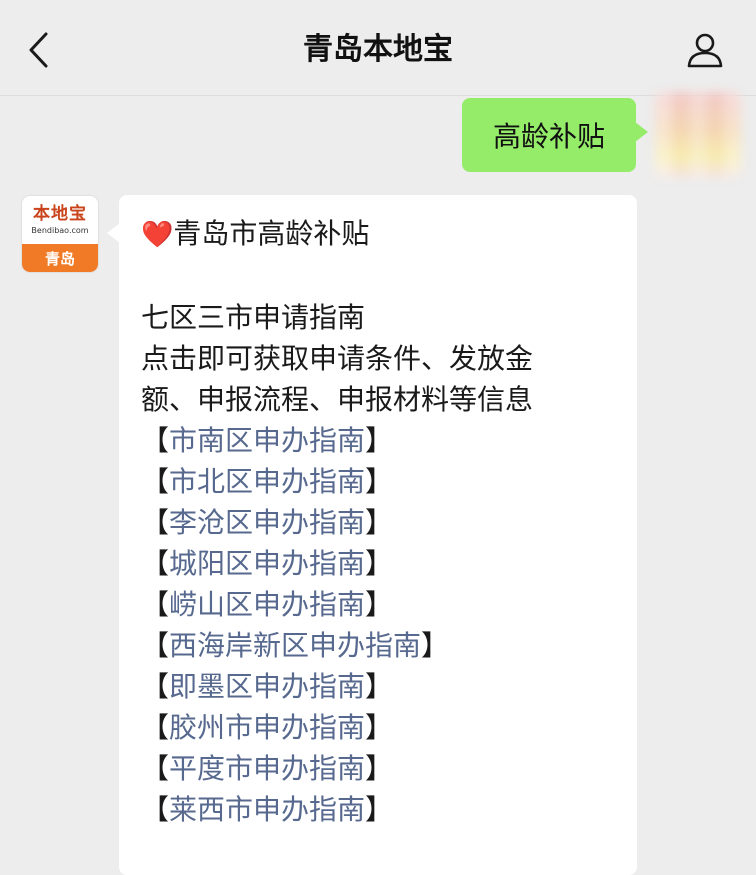 This screenshot has height=875, width=756. I want to click on guide-link-row: 【即墨区申办指南】, so click(386, 686).